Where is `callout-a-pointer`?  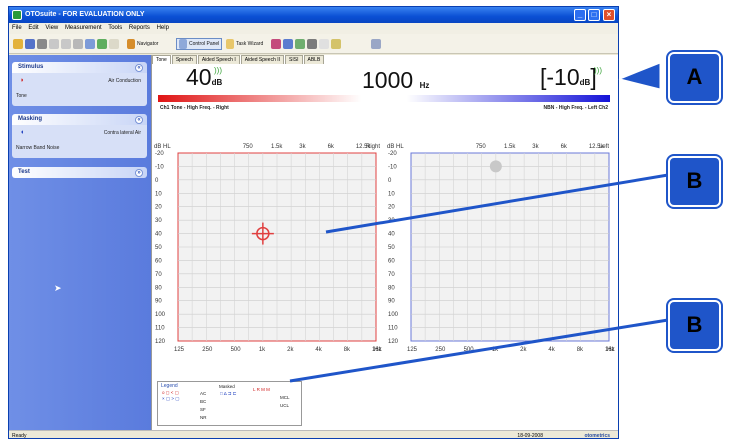 callout-a-pointer is located at coordinates (639, 76).